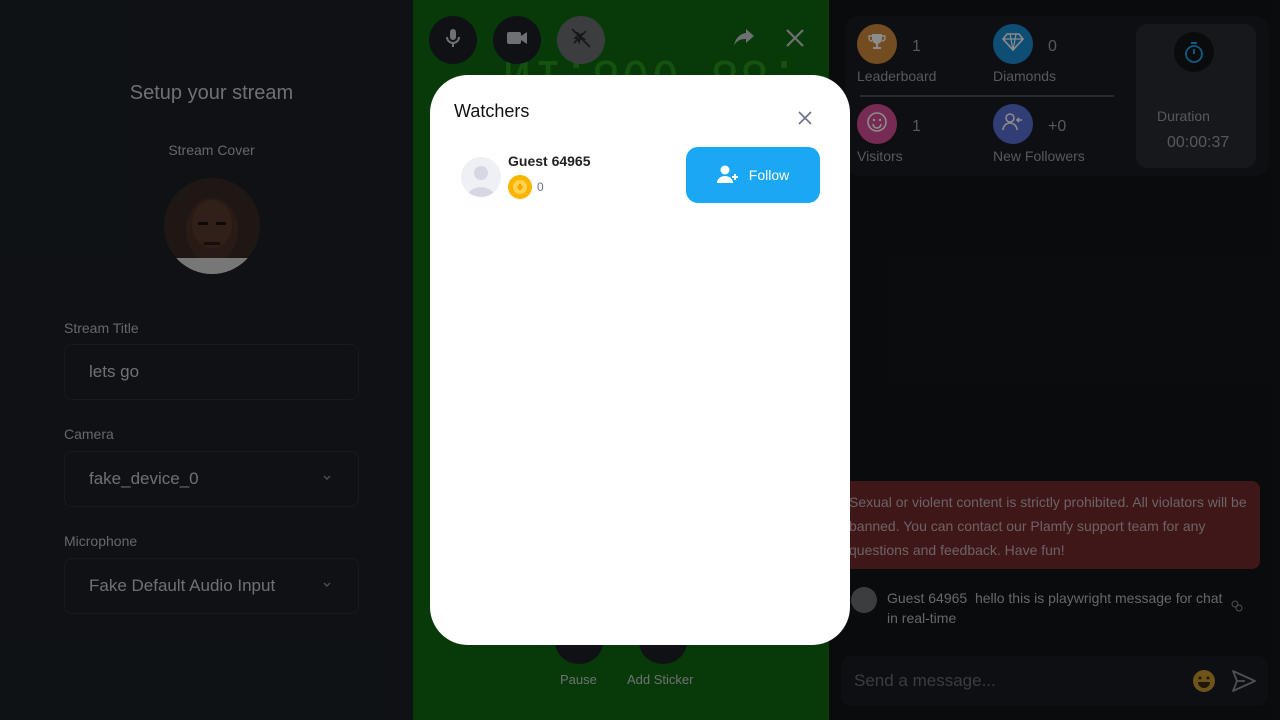 The image size is (1280, 720). I want to click on watcher-name: Guest 64965, so click(549, 161).